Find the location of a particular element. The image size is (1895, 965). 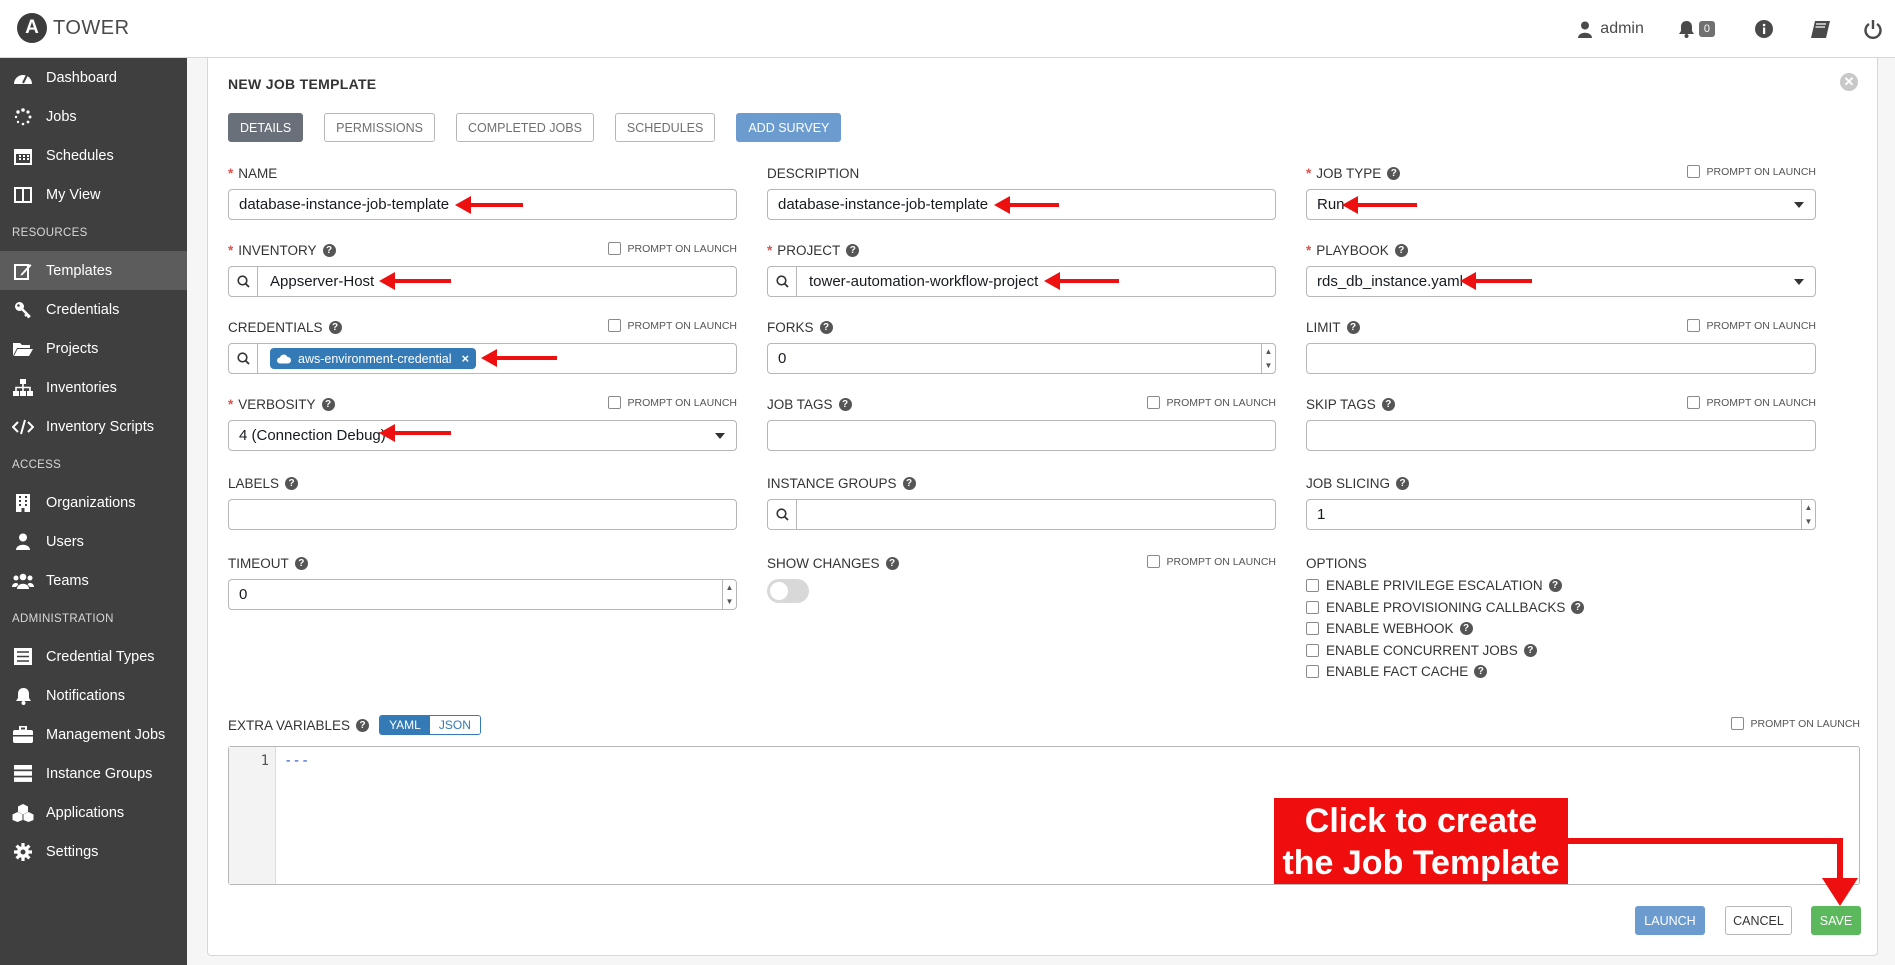

tab-completed-jobs: COMPLETED JOBS is located at coordinates (525, 127).